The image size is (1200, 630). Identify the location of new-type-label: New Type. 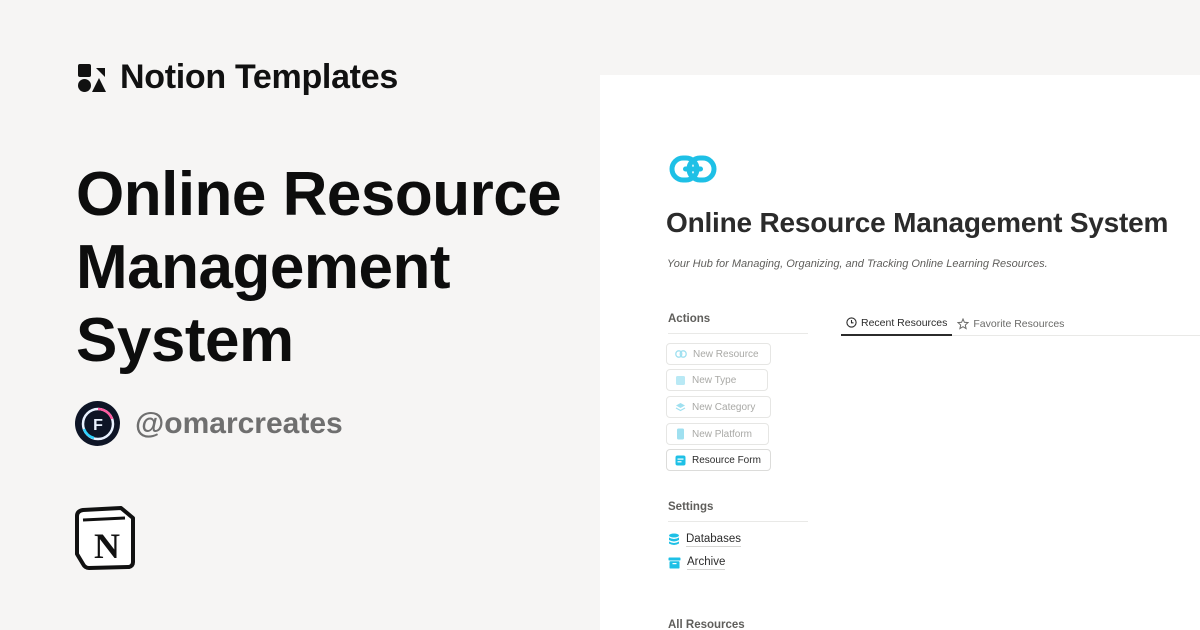
(714, 380).